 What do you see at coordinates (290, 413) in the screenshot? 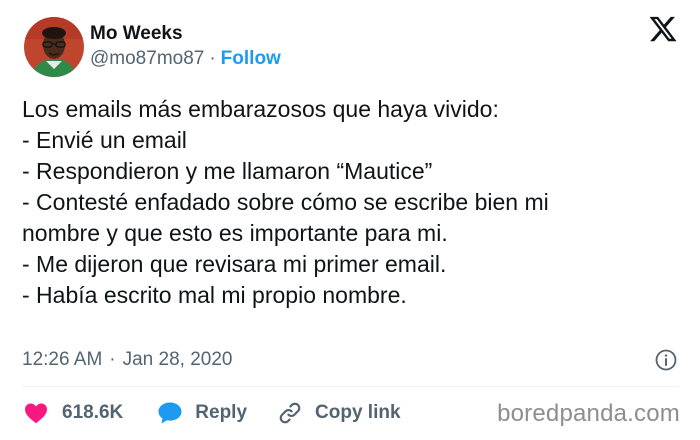
I see `link-icon` at bounding box center [290, 413].